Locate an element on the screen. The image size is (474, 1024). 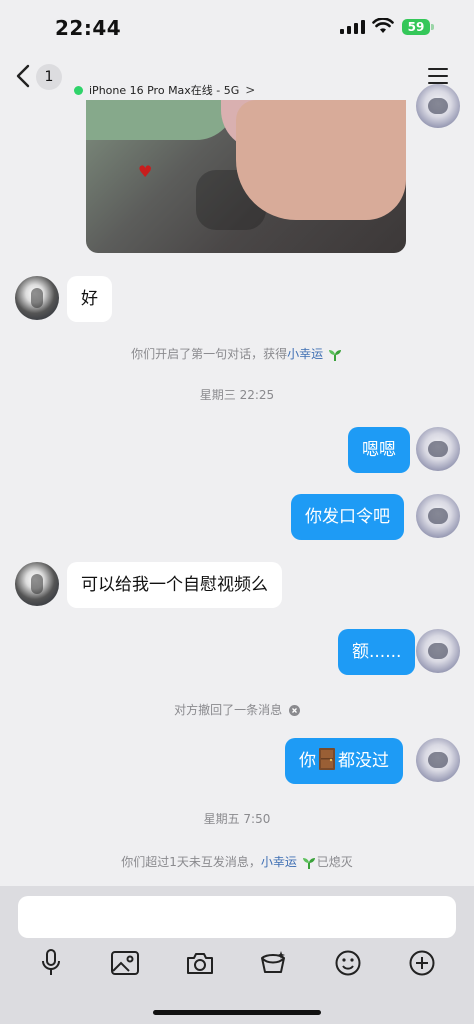
system-notice-expired: 你们超过1天未互发消息，小幸运 已熄灭 is located at coordinates (237, 861).